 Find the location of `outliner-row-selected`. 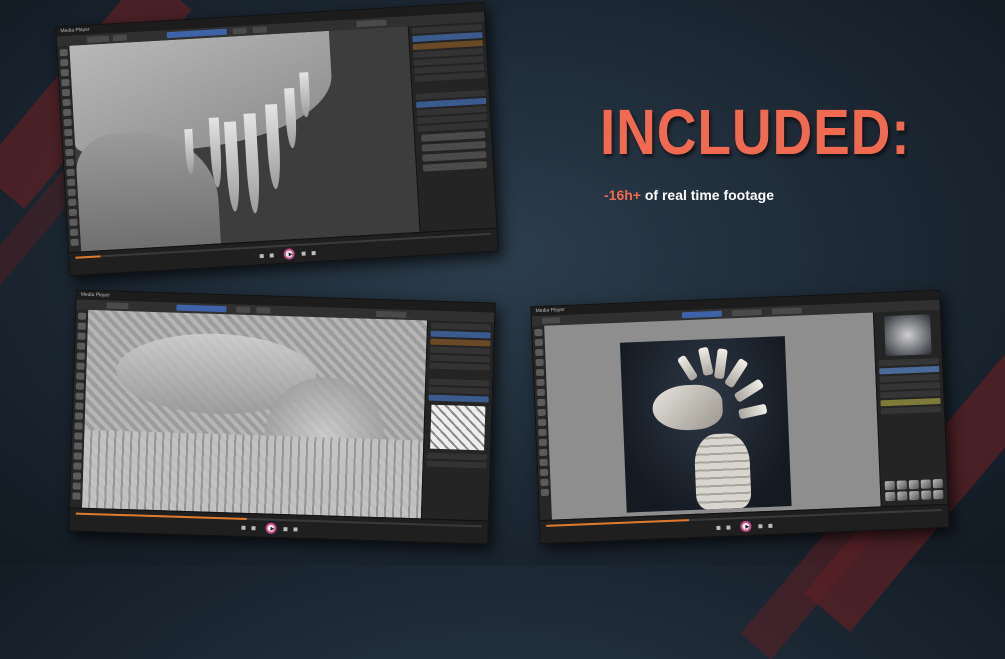

outliner-row-selected is located at coordinates (460, 334).